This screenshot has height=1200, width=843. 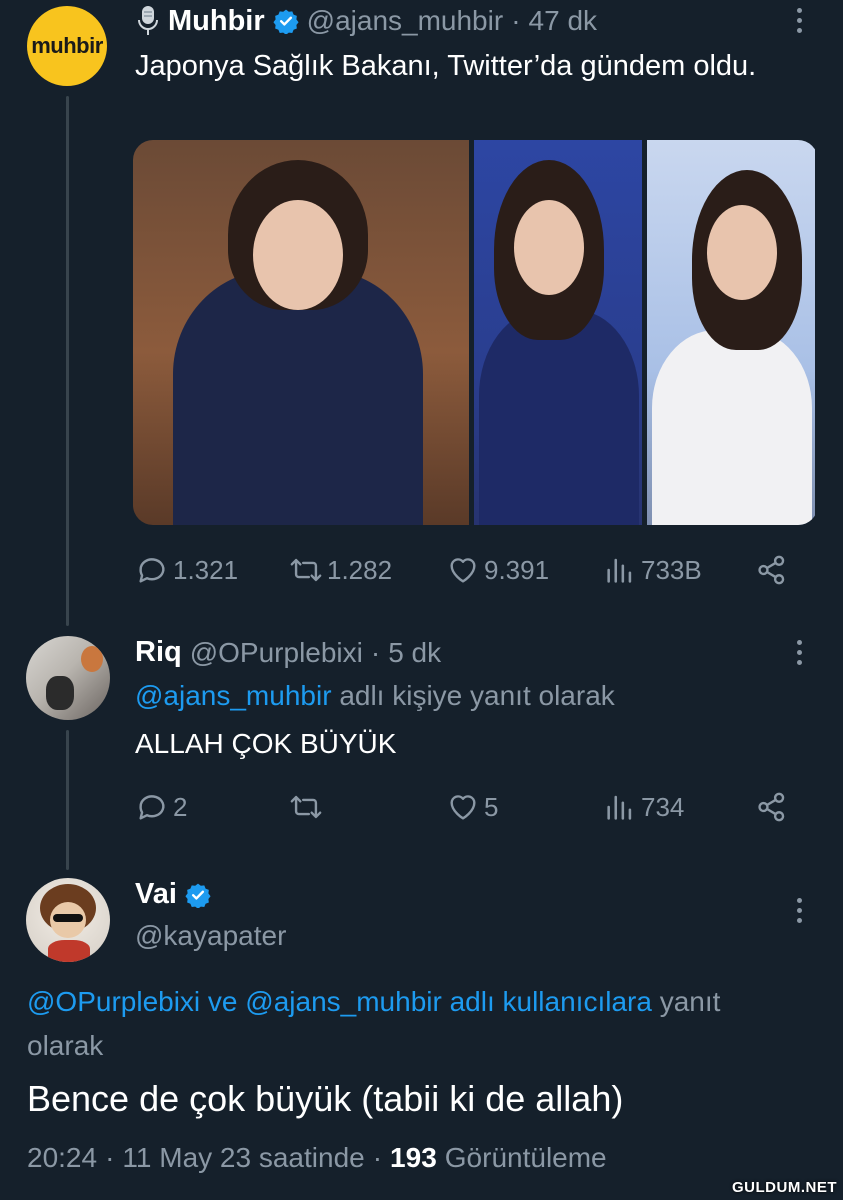 I want to click on reply-button: 2, so click(x=161, y=807).